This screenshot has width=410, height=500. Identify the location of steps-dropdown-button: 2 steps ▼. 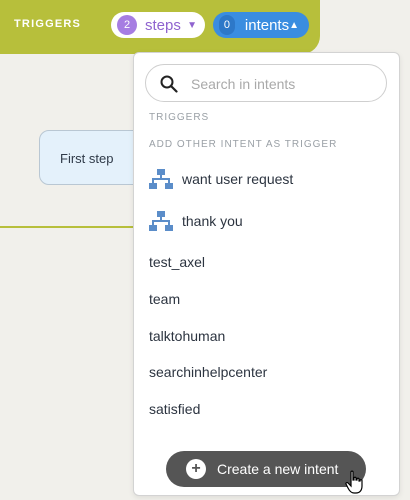
(158, 25).